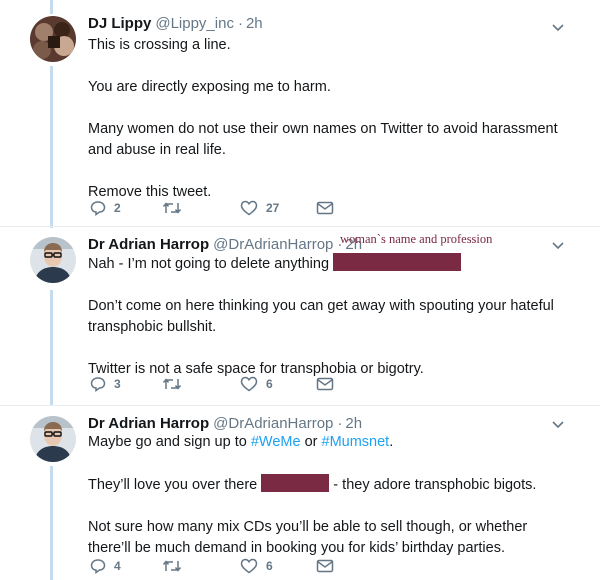 The height and width of the screenshot is (580, 600). What do you see at coordinates (209, 264) in the screenshot?
I see `tweet-line-text: Nah - I’m not going to delete anything` at bounding box center [209, 264].